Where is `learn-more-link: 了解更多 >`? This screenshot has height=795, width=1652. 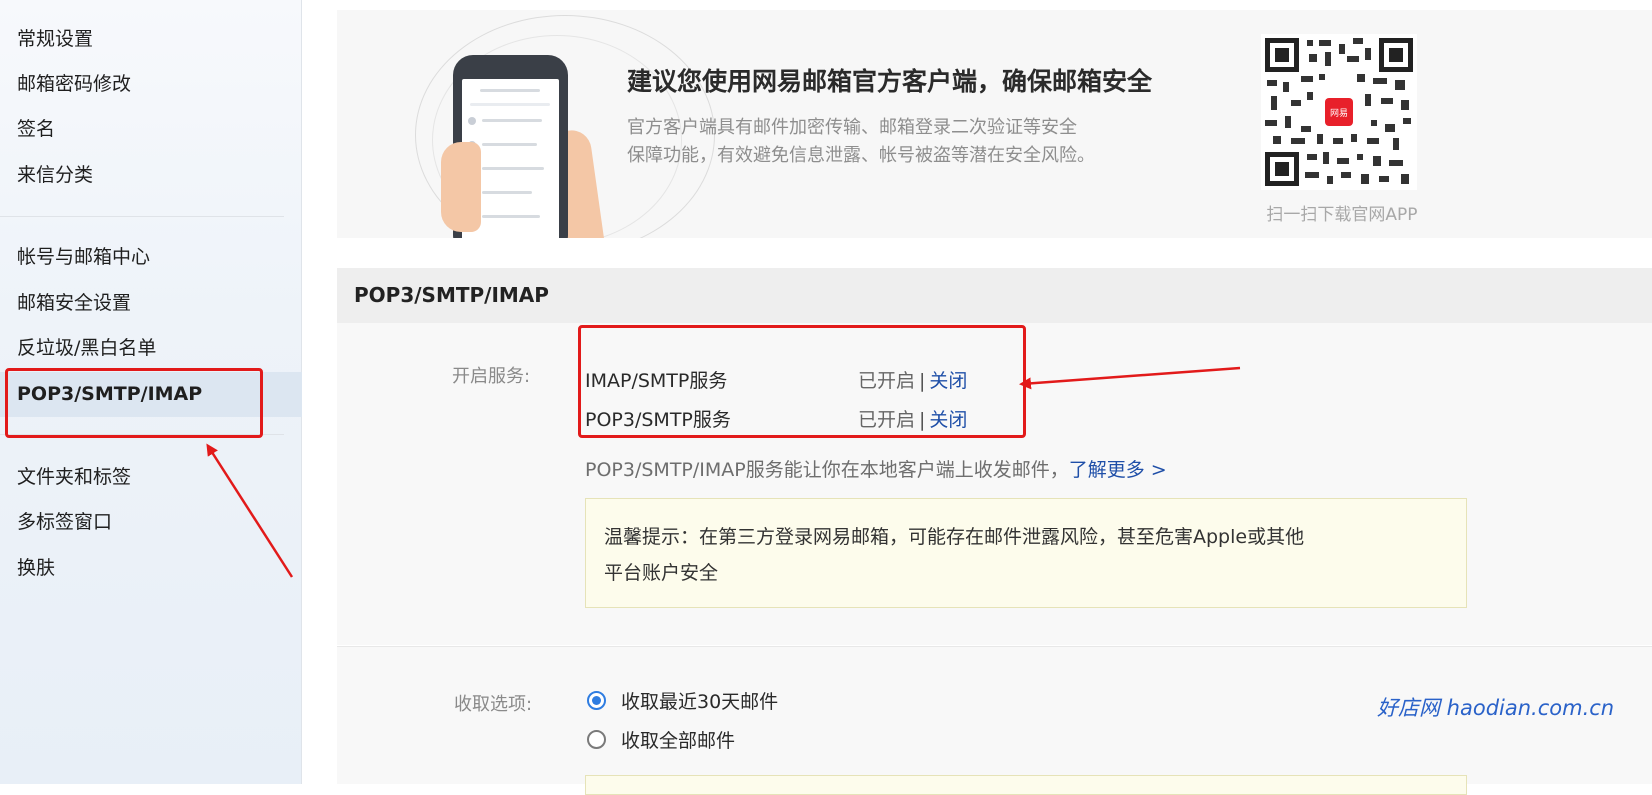
learn-more-link: 了解更多 > is located at coordinates (1118, 470).